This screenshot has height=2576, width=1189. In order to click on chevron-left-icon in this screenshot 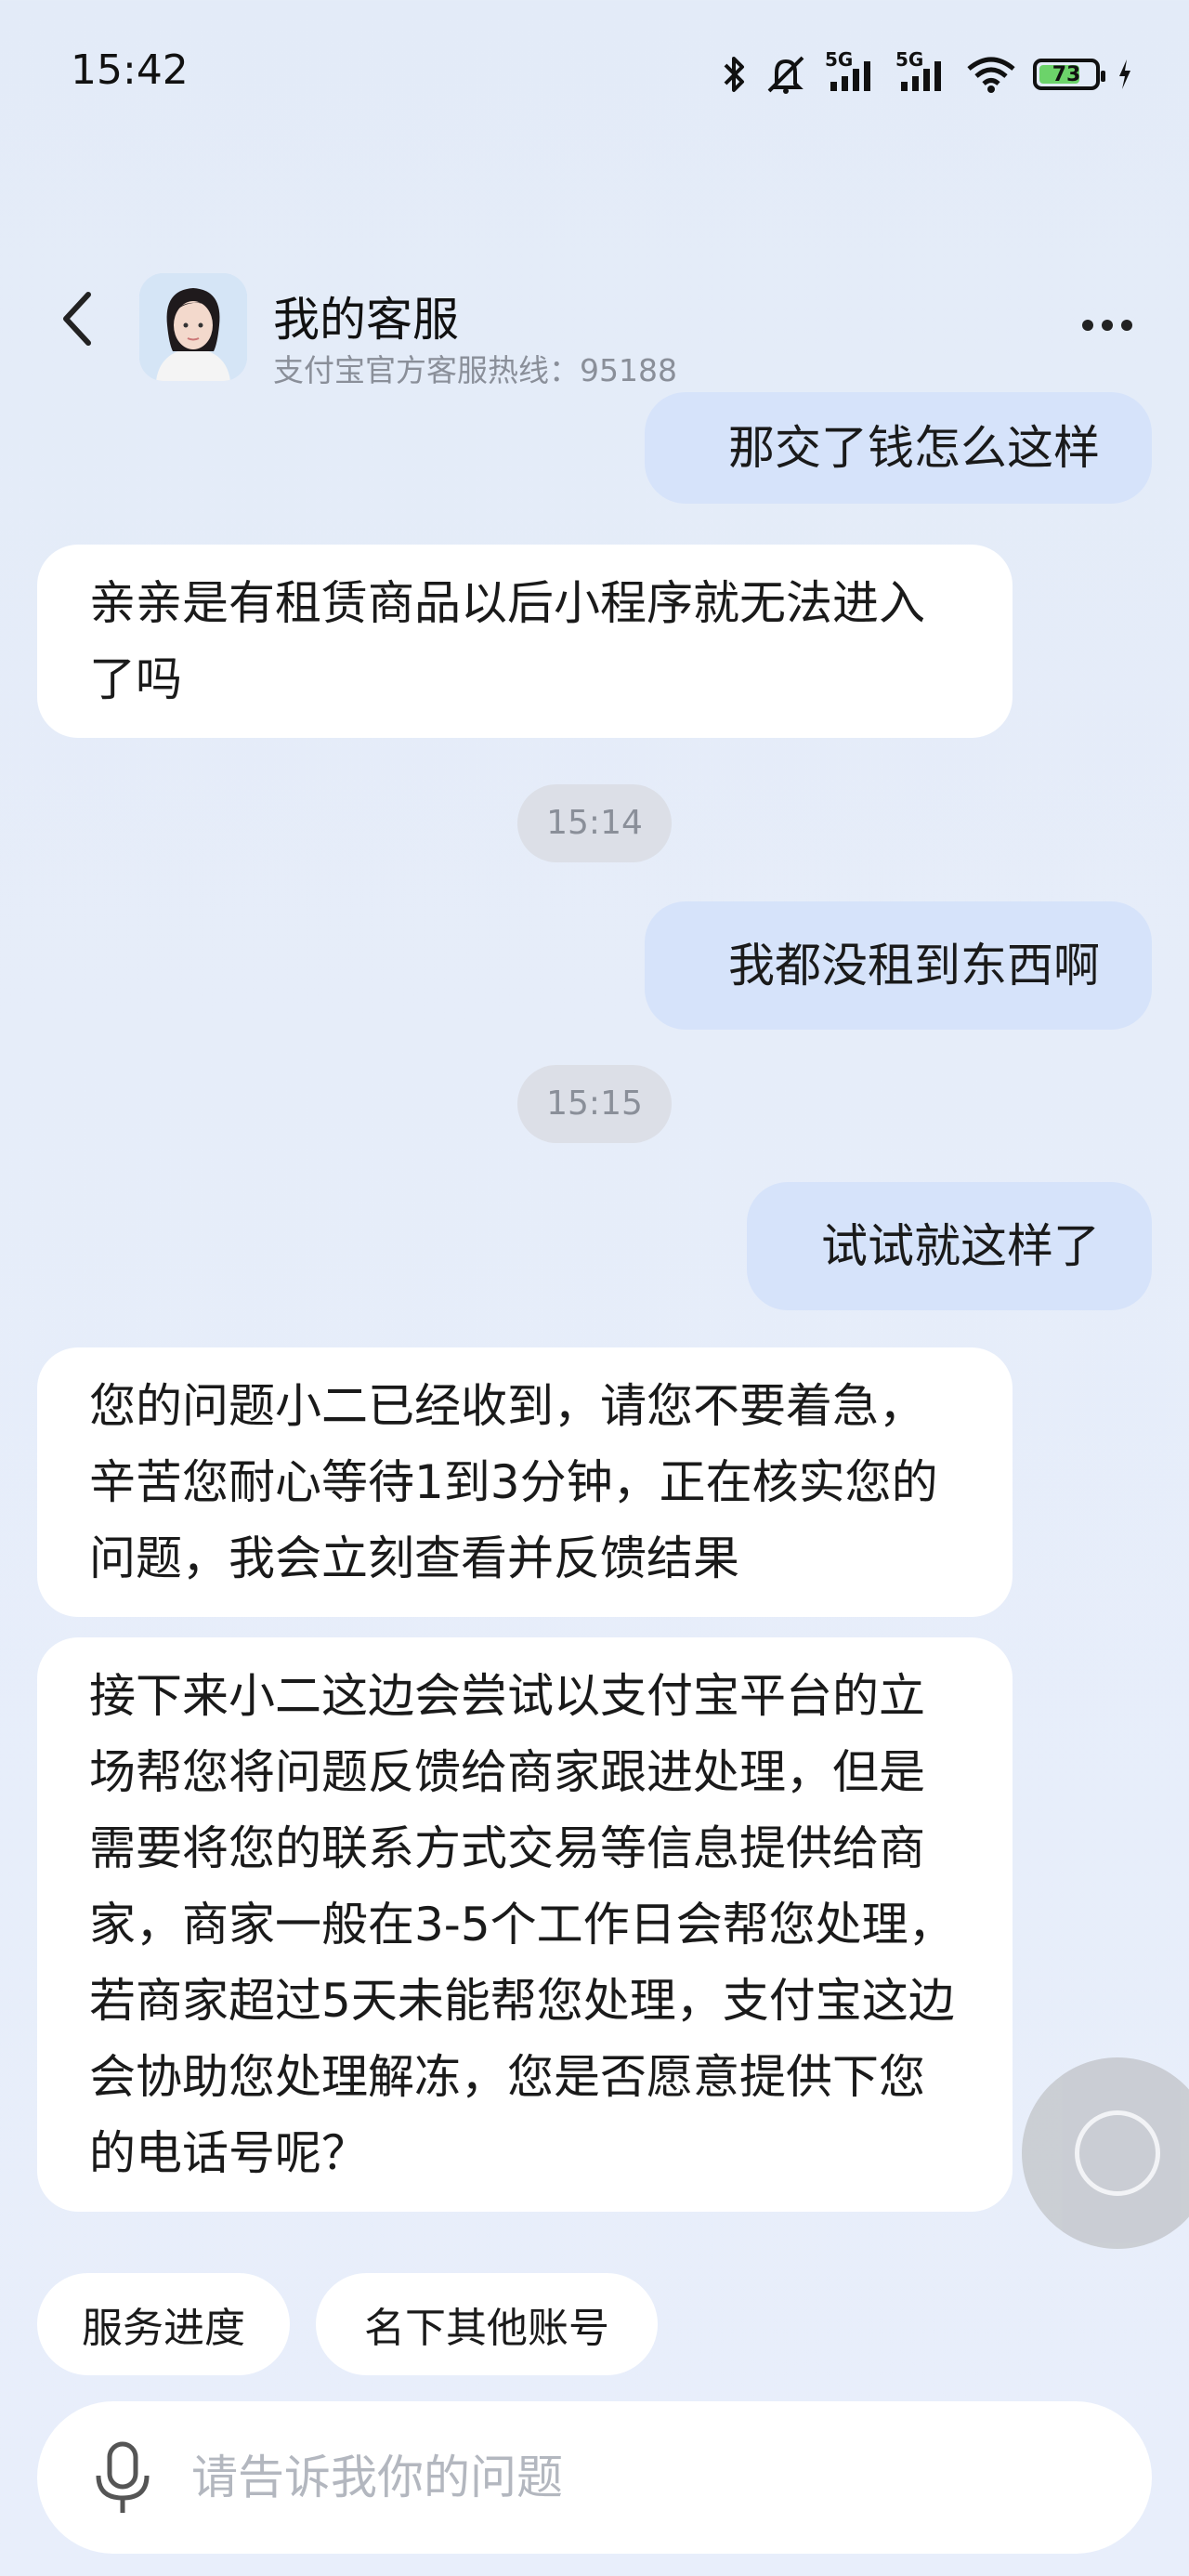, I will do `click(77, 319)`.